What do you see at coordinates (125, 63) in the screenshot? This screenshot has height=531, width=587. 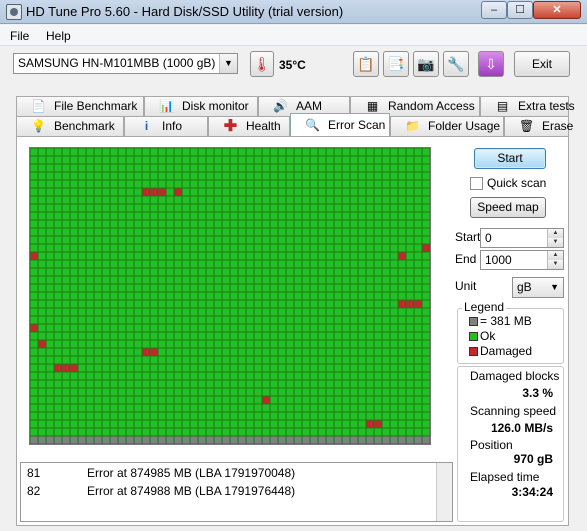 I see `drive-select: SAMSUNG HN-M101MBB (1000 gB) ▼` at bounding box center [125, 63].